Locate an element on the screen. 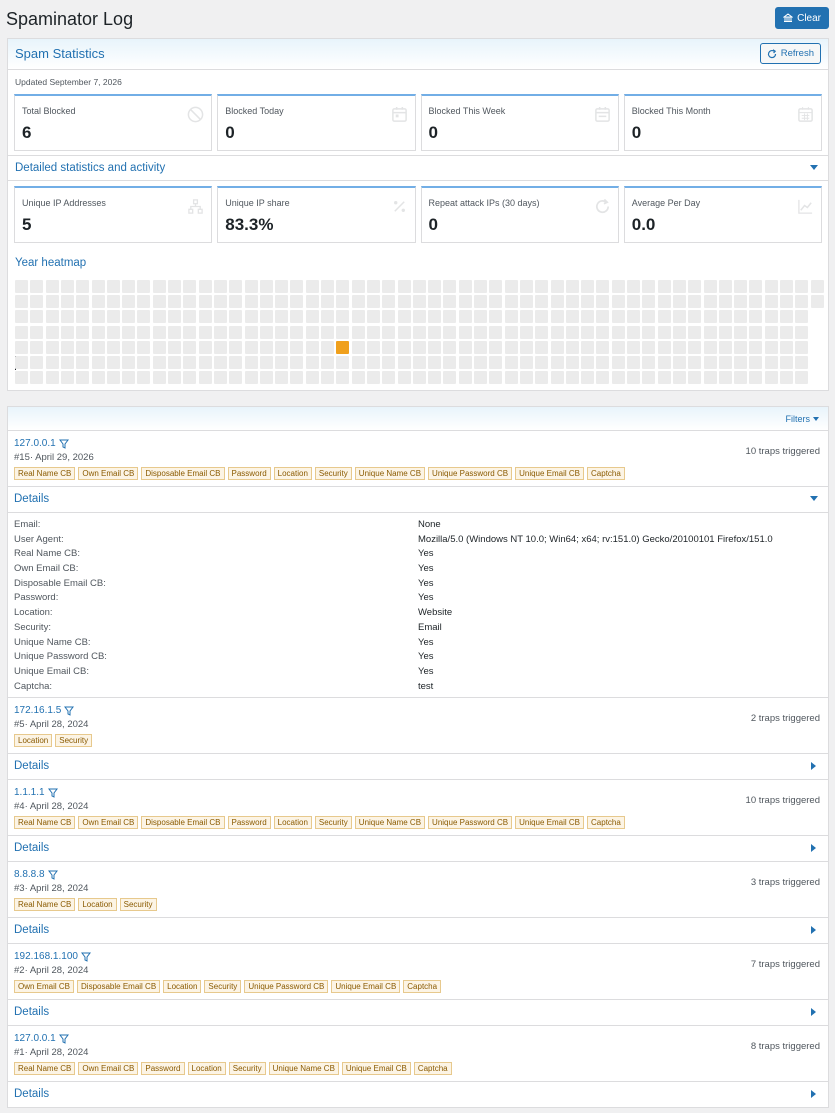 The height and width of the screenshot is (1113, 835). ip-address: 192.168.1.100 is located at coordinates (46, 956).